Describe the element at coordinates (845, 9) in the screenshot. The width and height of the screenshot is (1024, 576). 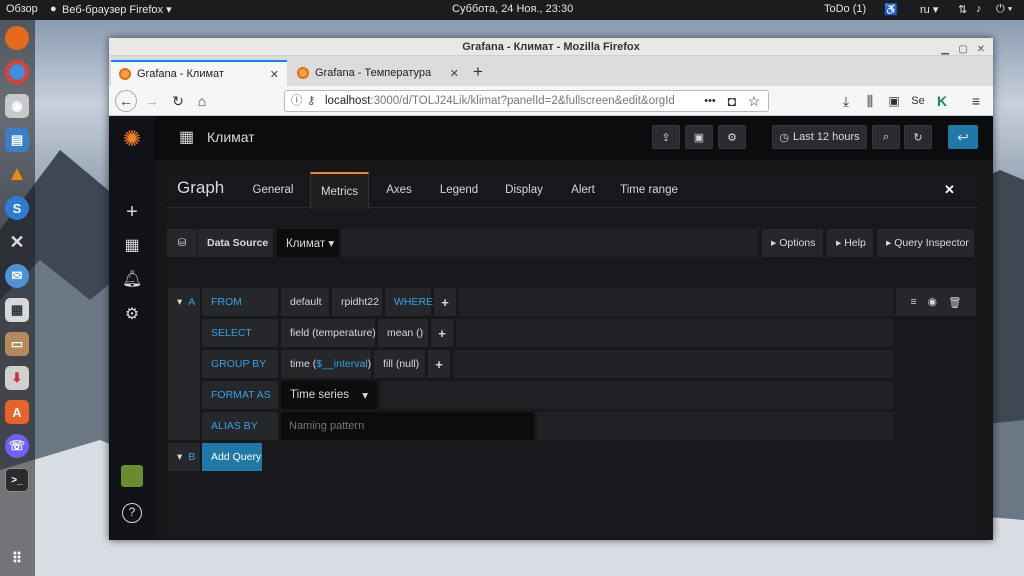
I see `todo-indicator: ToDo (1)` at that location.